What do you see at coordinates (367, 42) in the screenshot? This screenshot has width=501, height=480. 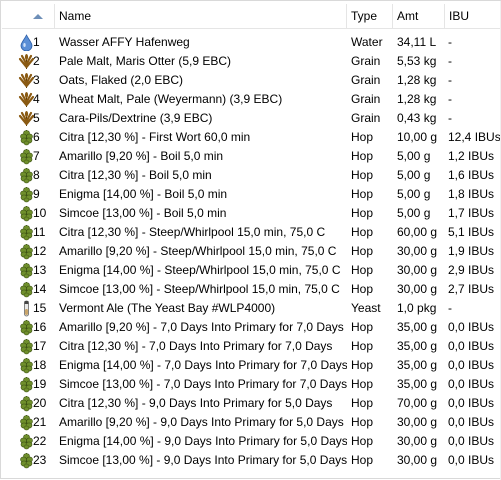 I see `ingredient-type: Water` at bounding box center [367, 42].